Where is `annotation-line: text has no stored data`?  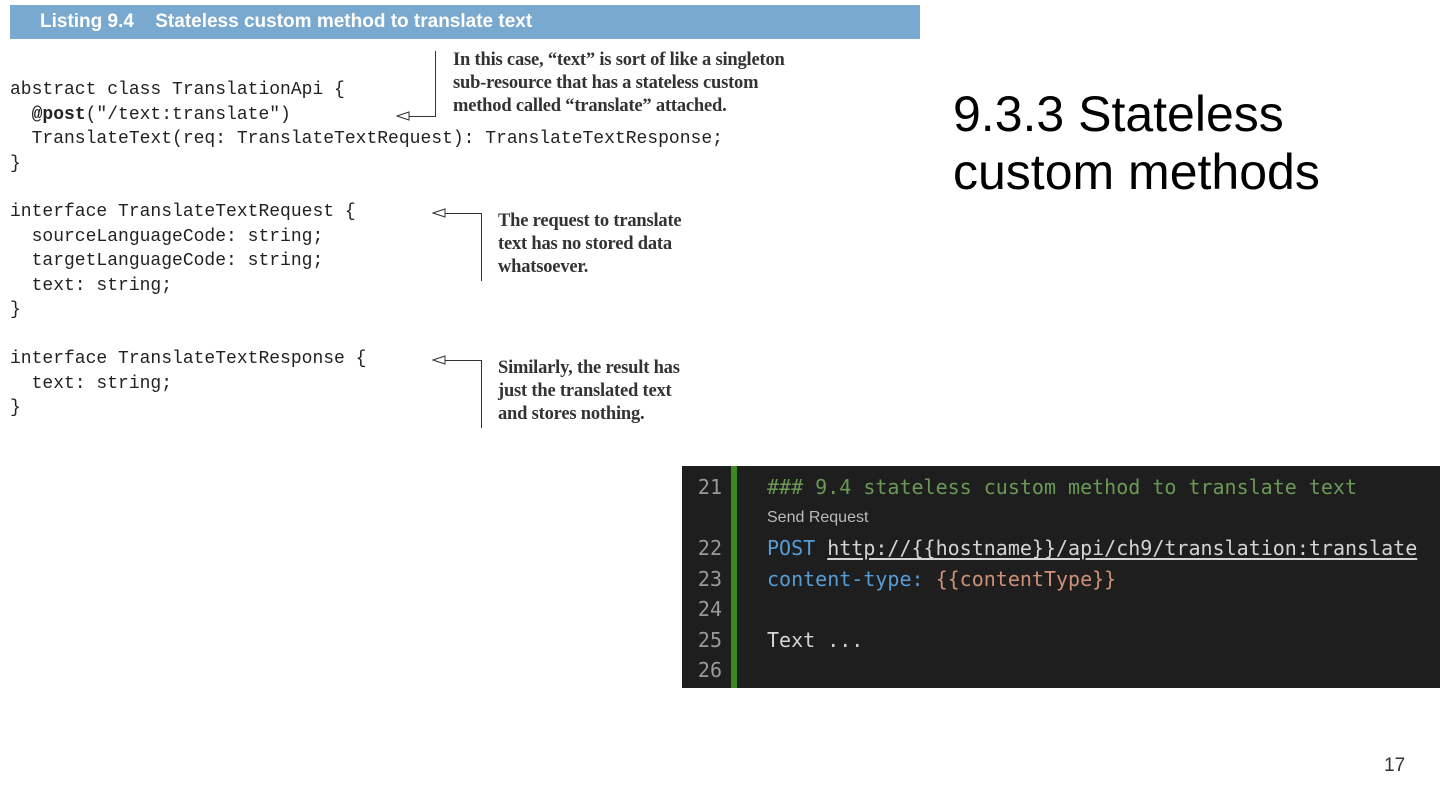 annotation-line: text has no stored data is located at coordinates (585, 244).